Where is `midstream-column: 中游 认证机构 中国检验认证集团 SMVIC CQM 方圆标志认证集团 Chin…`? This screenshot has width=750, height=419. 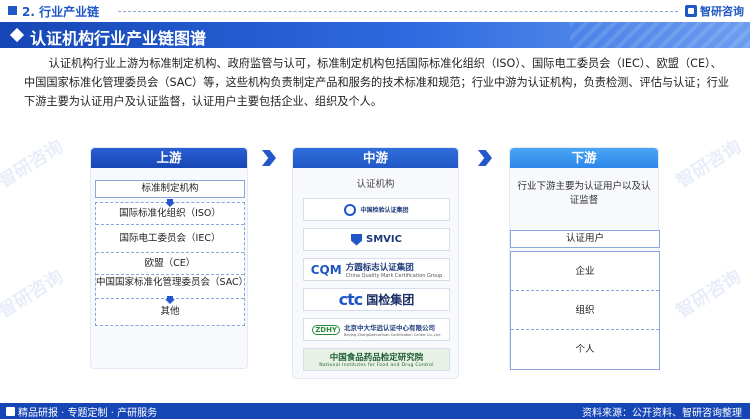 midstream-column: 中游 认证机构 中国检验认证集团 SMVIC CQM 方圆标志认证集团 Chin… is located at coordinates (375, 263).